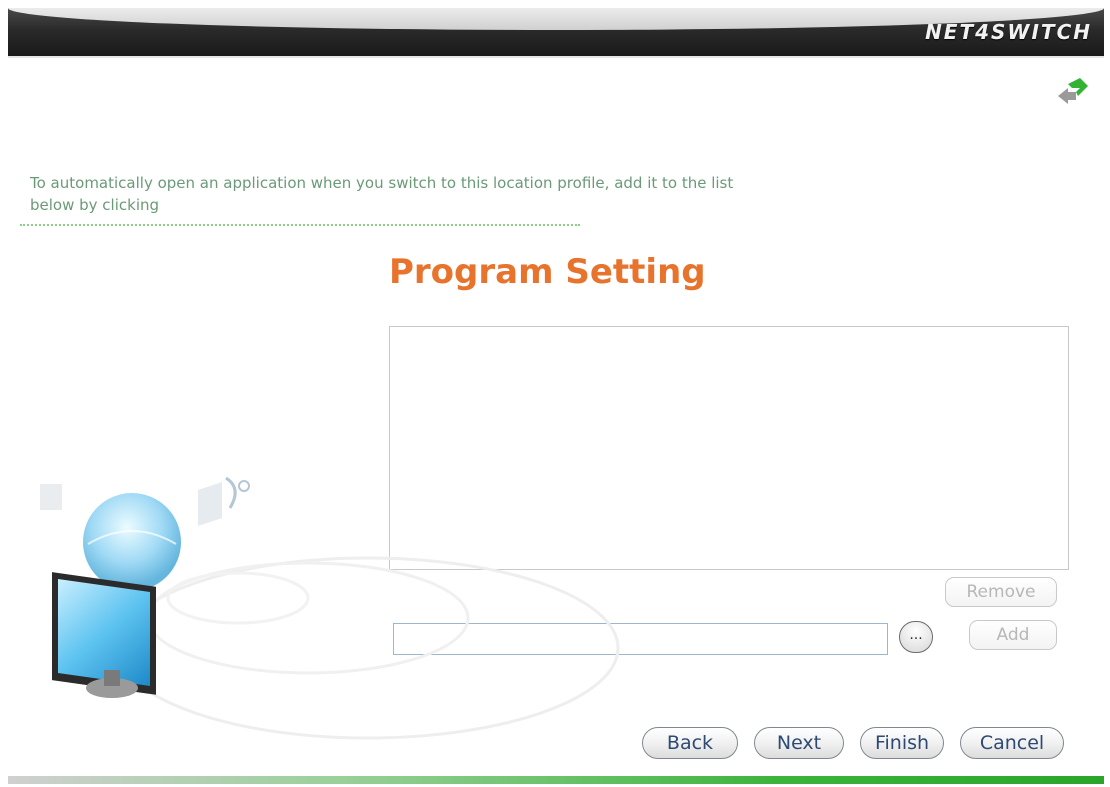 This screenshot has width=1110, height=787. What do you see at coordinates (547, 272) in the screenshot?
I see `page-title: Program Setting` at bounding box center [547, 272].